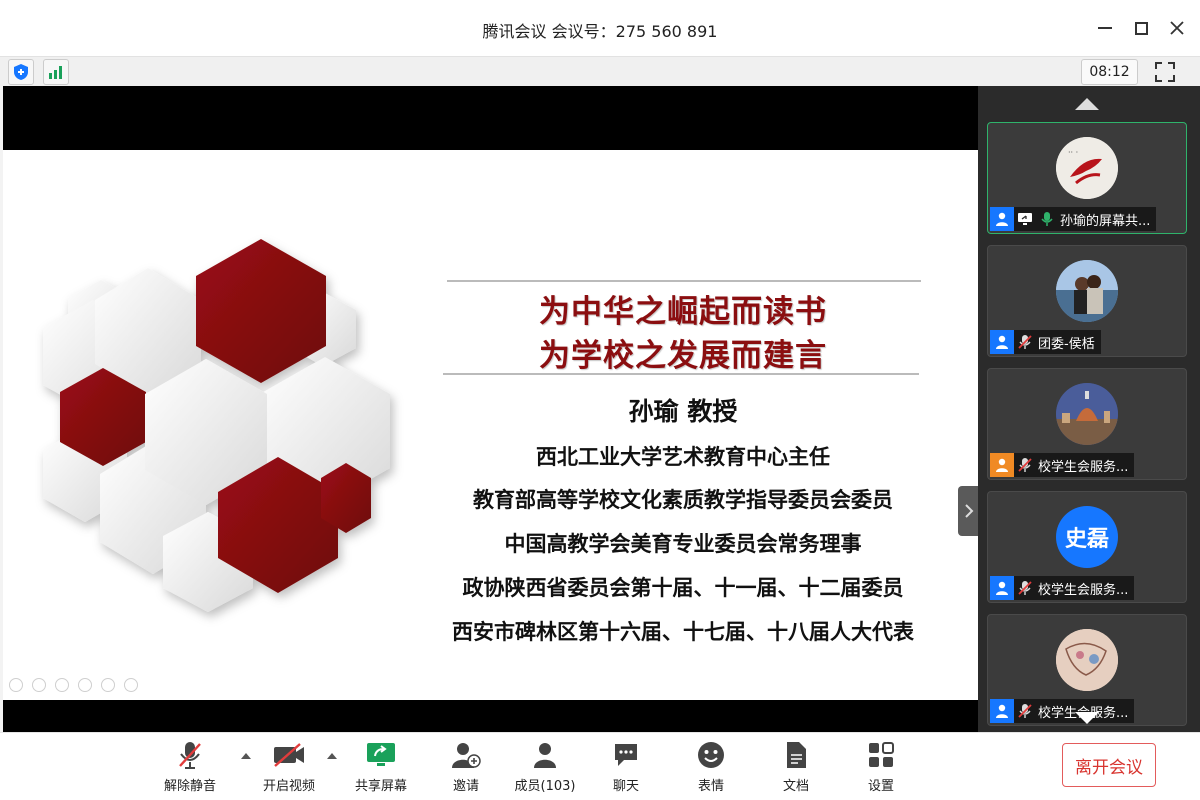 The image size is (1200, 800). What do you see at coordinates (465, 786) in the screenshot?
I see `invite-label: 邀请` at bounding box center [465, 786].